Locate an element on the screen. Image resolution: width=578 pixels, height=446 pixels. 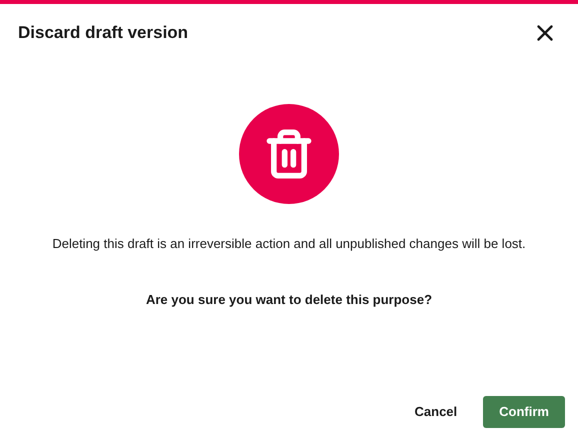
dialog-title: Discard draft version is located at coordinates (103, 33).